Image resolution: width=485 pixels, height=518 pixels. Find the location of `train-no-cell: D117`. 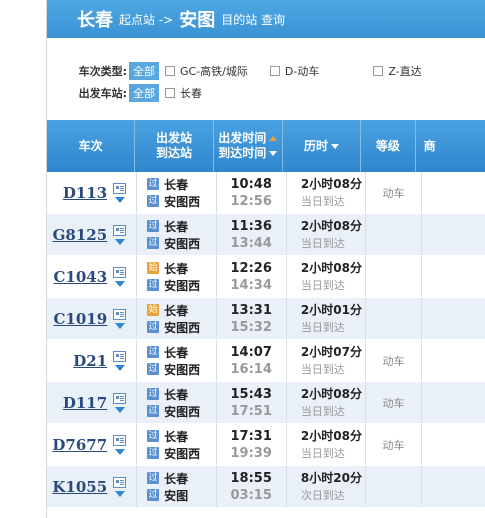

train-no-cell: D117 is located at coordinates (92, 402).